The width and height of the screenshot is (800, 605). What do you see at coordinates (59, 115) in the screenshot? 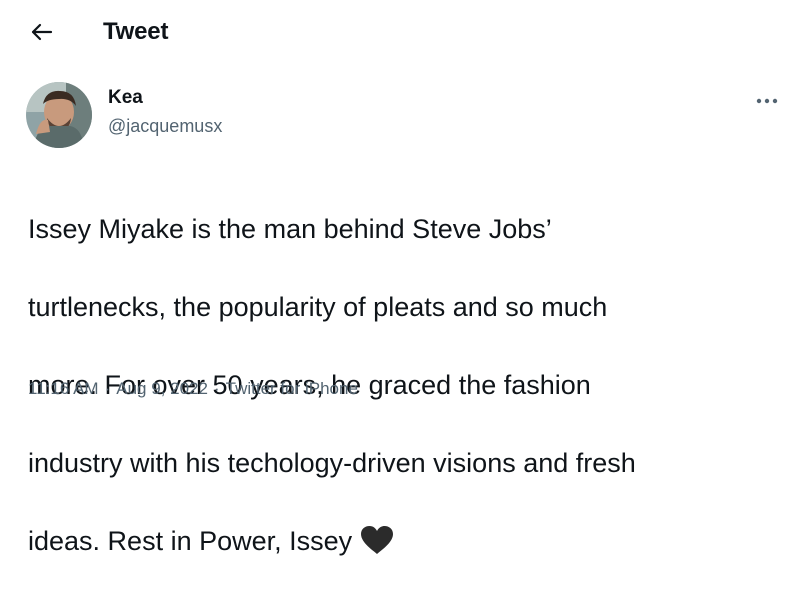
I see `avatar` at bounding box center [59, 115].